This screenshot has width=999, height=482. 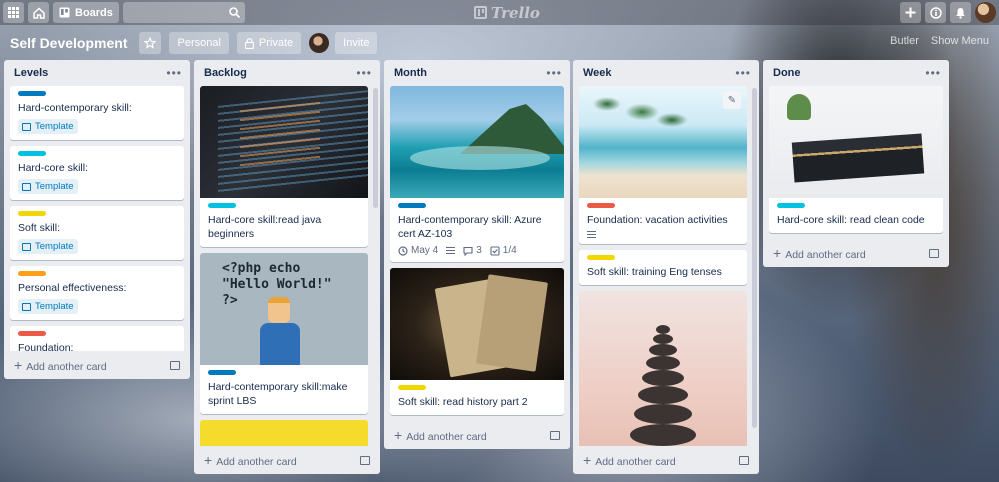 I want to click on boards-button: Boards, so click(x=86, y=12).